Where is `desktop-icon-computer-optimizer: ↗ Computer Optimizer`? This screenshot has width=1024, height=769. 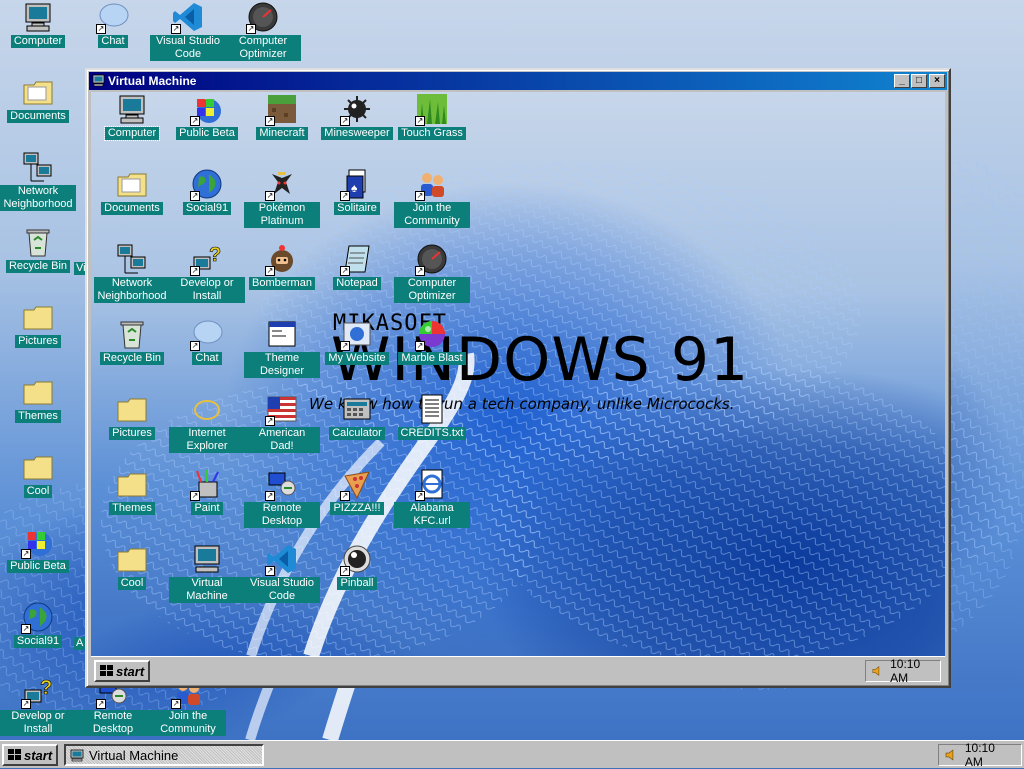
desktop-icon-computer-optimizer: ↗ Computer Optimizer is located at coordinates (263, 30).